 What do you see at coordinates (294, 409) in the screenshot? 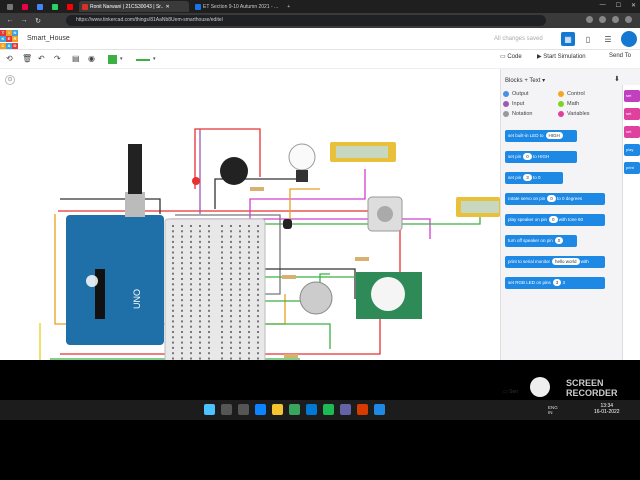
I see `chrome-icon` at bounding box center [294, 409].